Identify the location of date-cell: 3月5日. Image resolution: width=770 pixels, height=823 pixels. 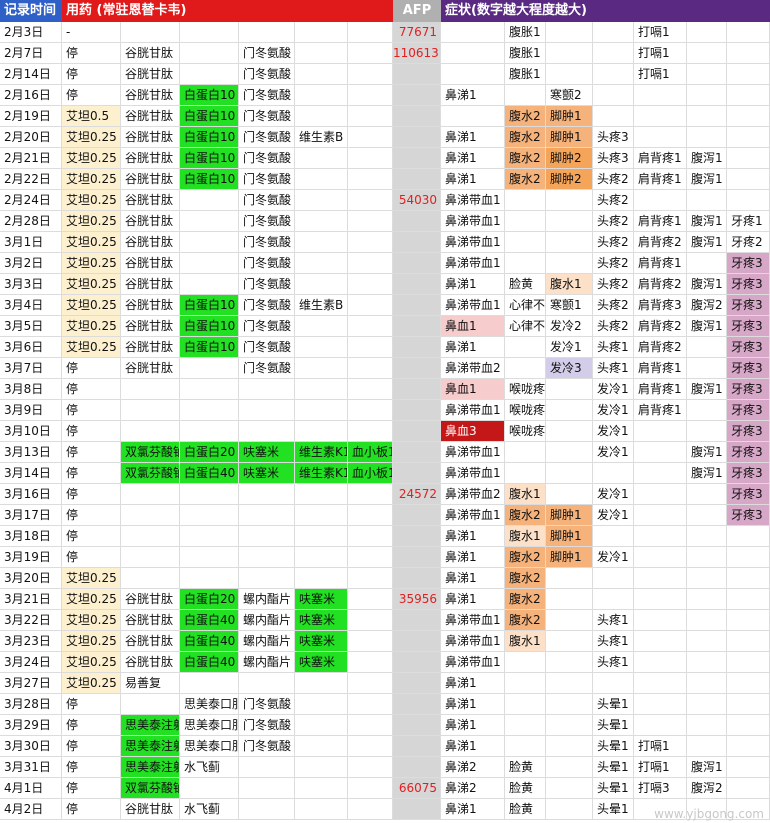
(31, 326).